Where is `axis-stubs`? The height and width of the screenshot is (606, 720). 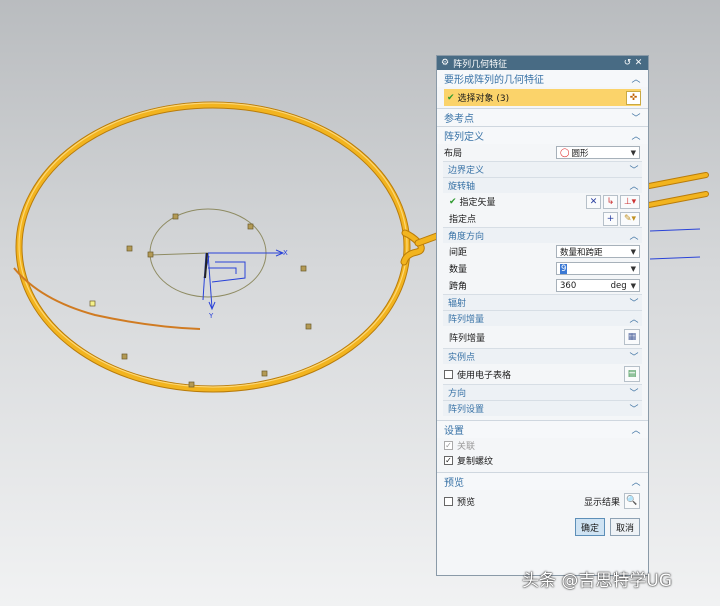 axis-stubs is located at coordinates (675, 244).